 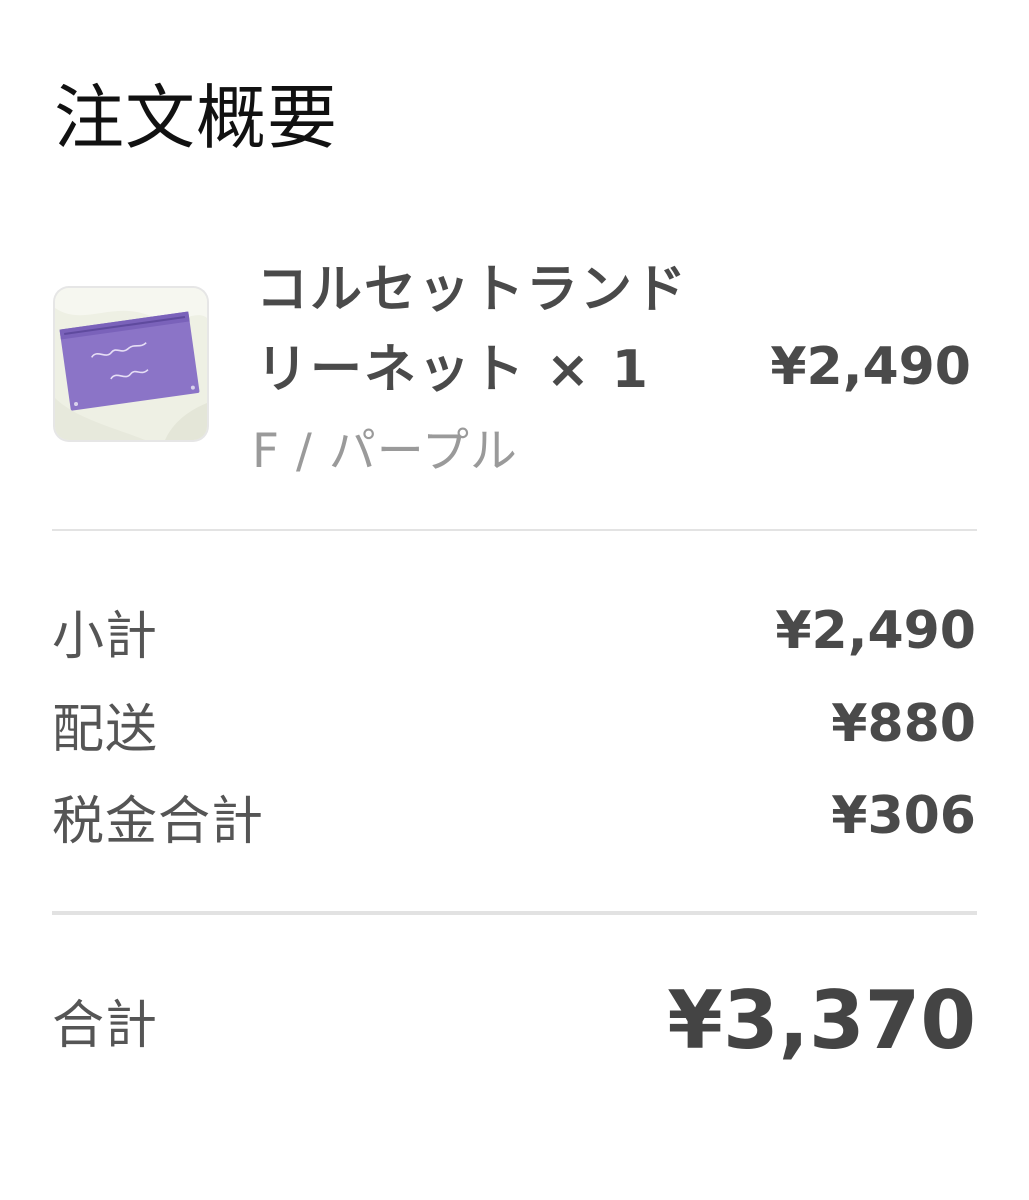 What do you see at coordinates (514, 1020) in the screenshot?
I see `total-row: 合計 ¥3,370` at bounding box center [514, 1020].